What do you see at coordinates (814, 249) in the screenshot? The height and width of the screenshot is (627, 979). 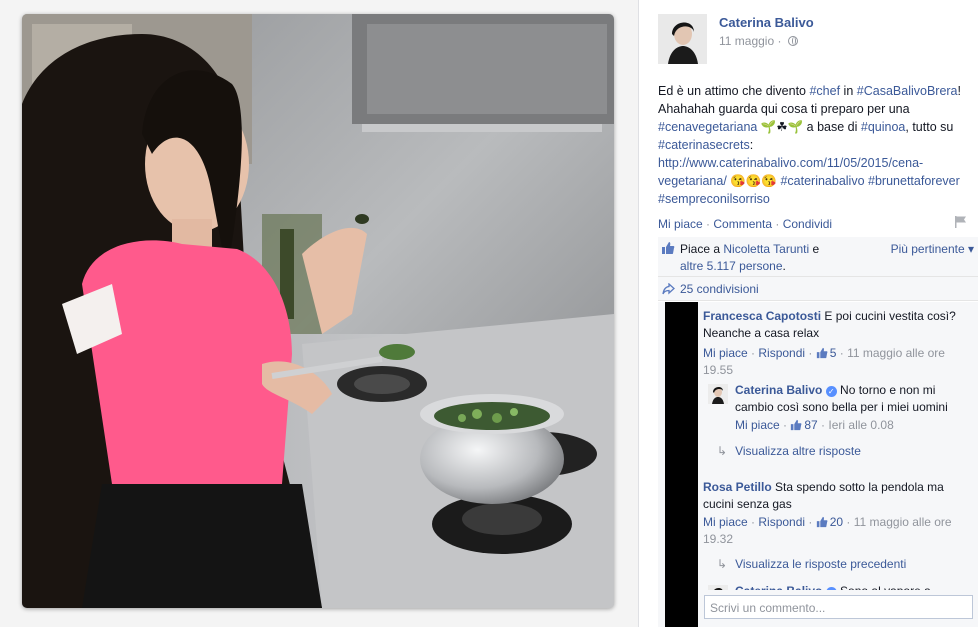 I see `likes-and: e` at bounding box center [814, 249].